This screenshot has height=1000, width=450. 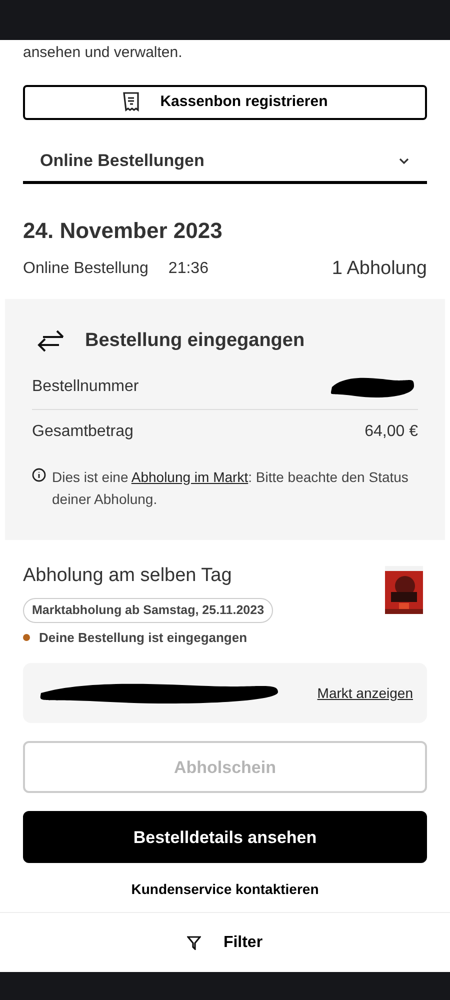 What do you see at coordinates (195, 341) in the screenshot?
I see `status-title: Bestellung eingegangen` at bounding box center [195, 341].